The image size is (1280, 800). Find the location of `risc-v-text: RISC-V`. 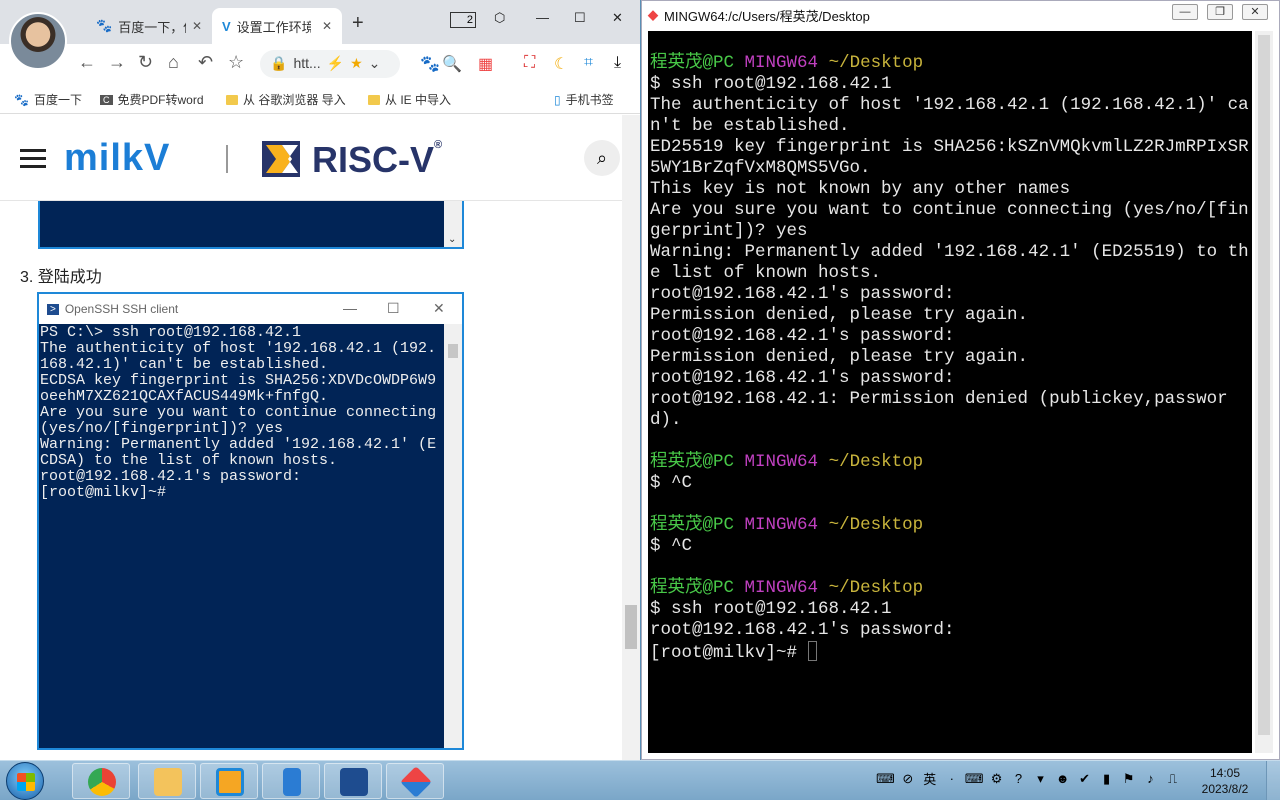

risc-v-text: RISC-V is located at coordinates (373, 159).